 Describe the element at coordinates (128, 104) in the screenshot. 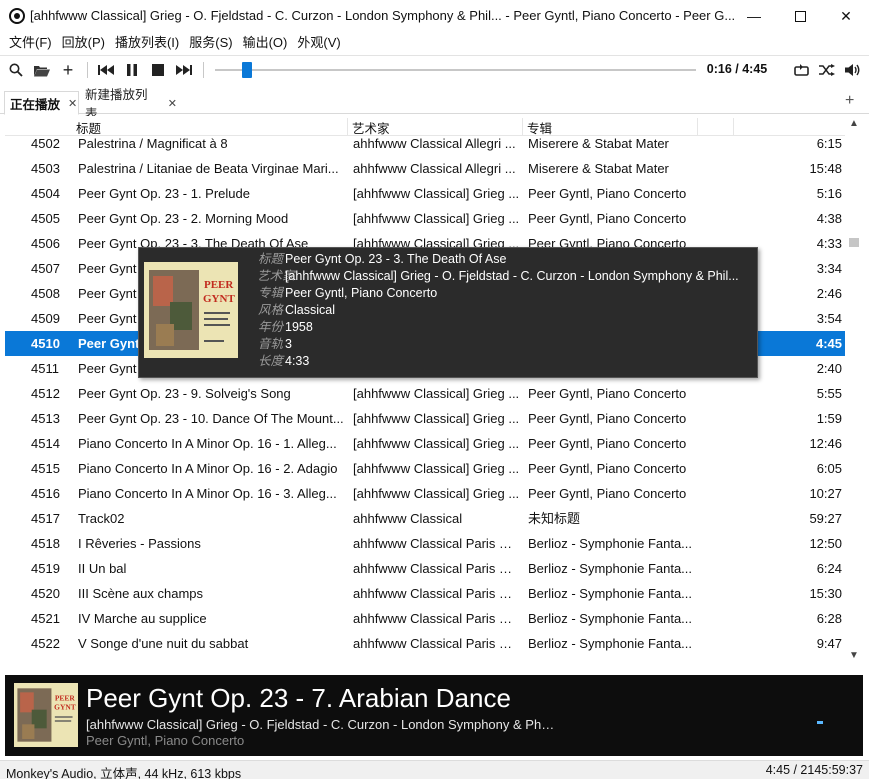

I see `tab-new-playlist: 新建播放列表 ✕` at that location.